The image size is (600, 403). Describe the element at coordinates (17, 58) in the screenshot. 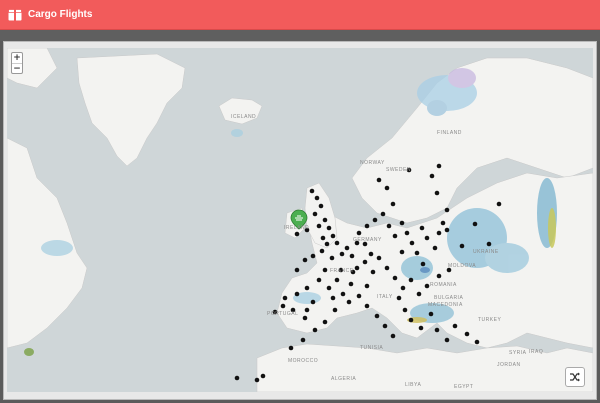

I see `zoom-in-button: +` at that location.